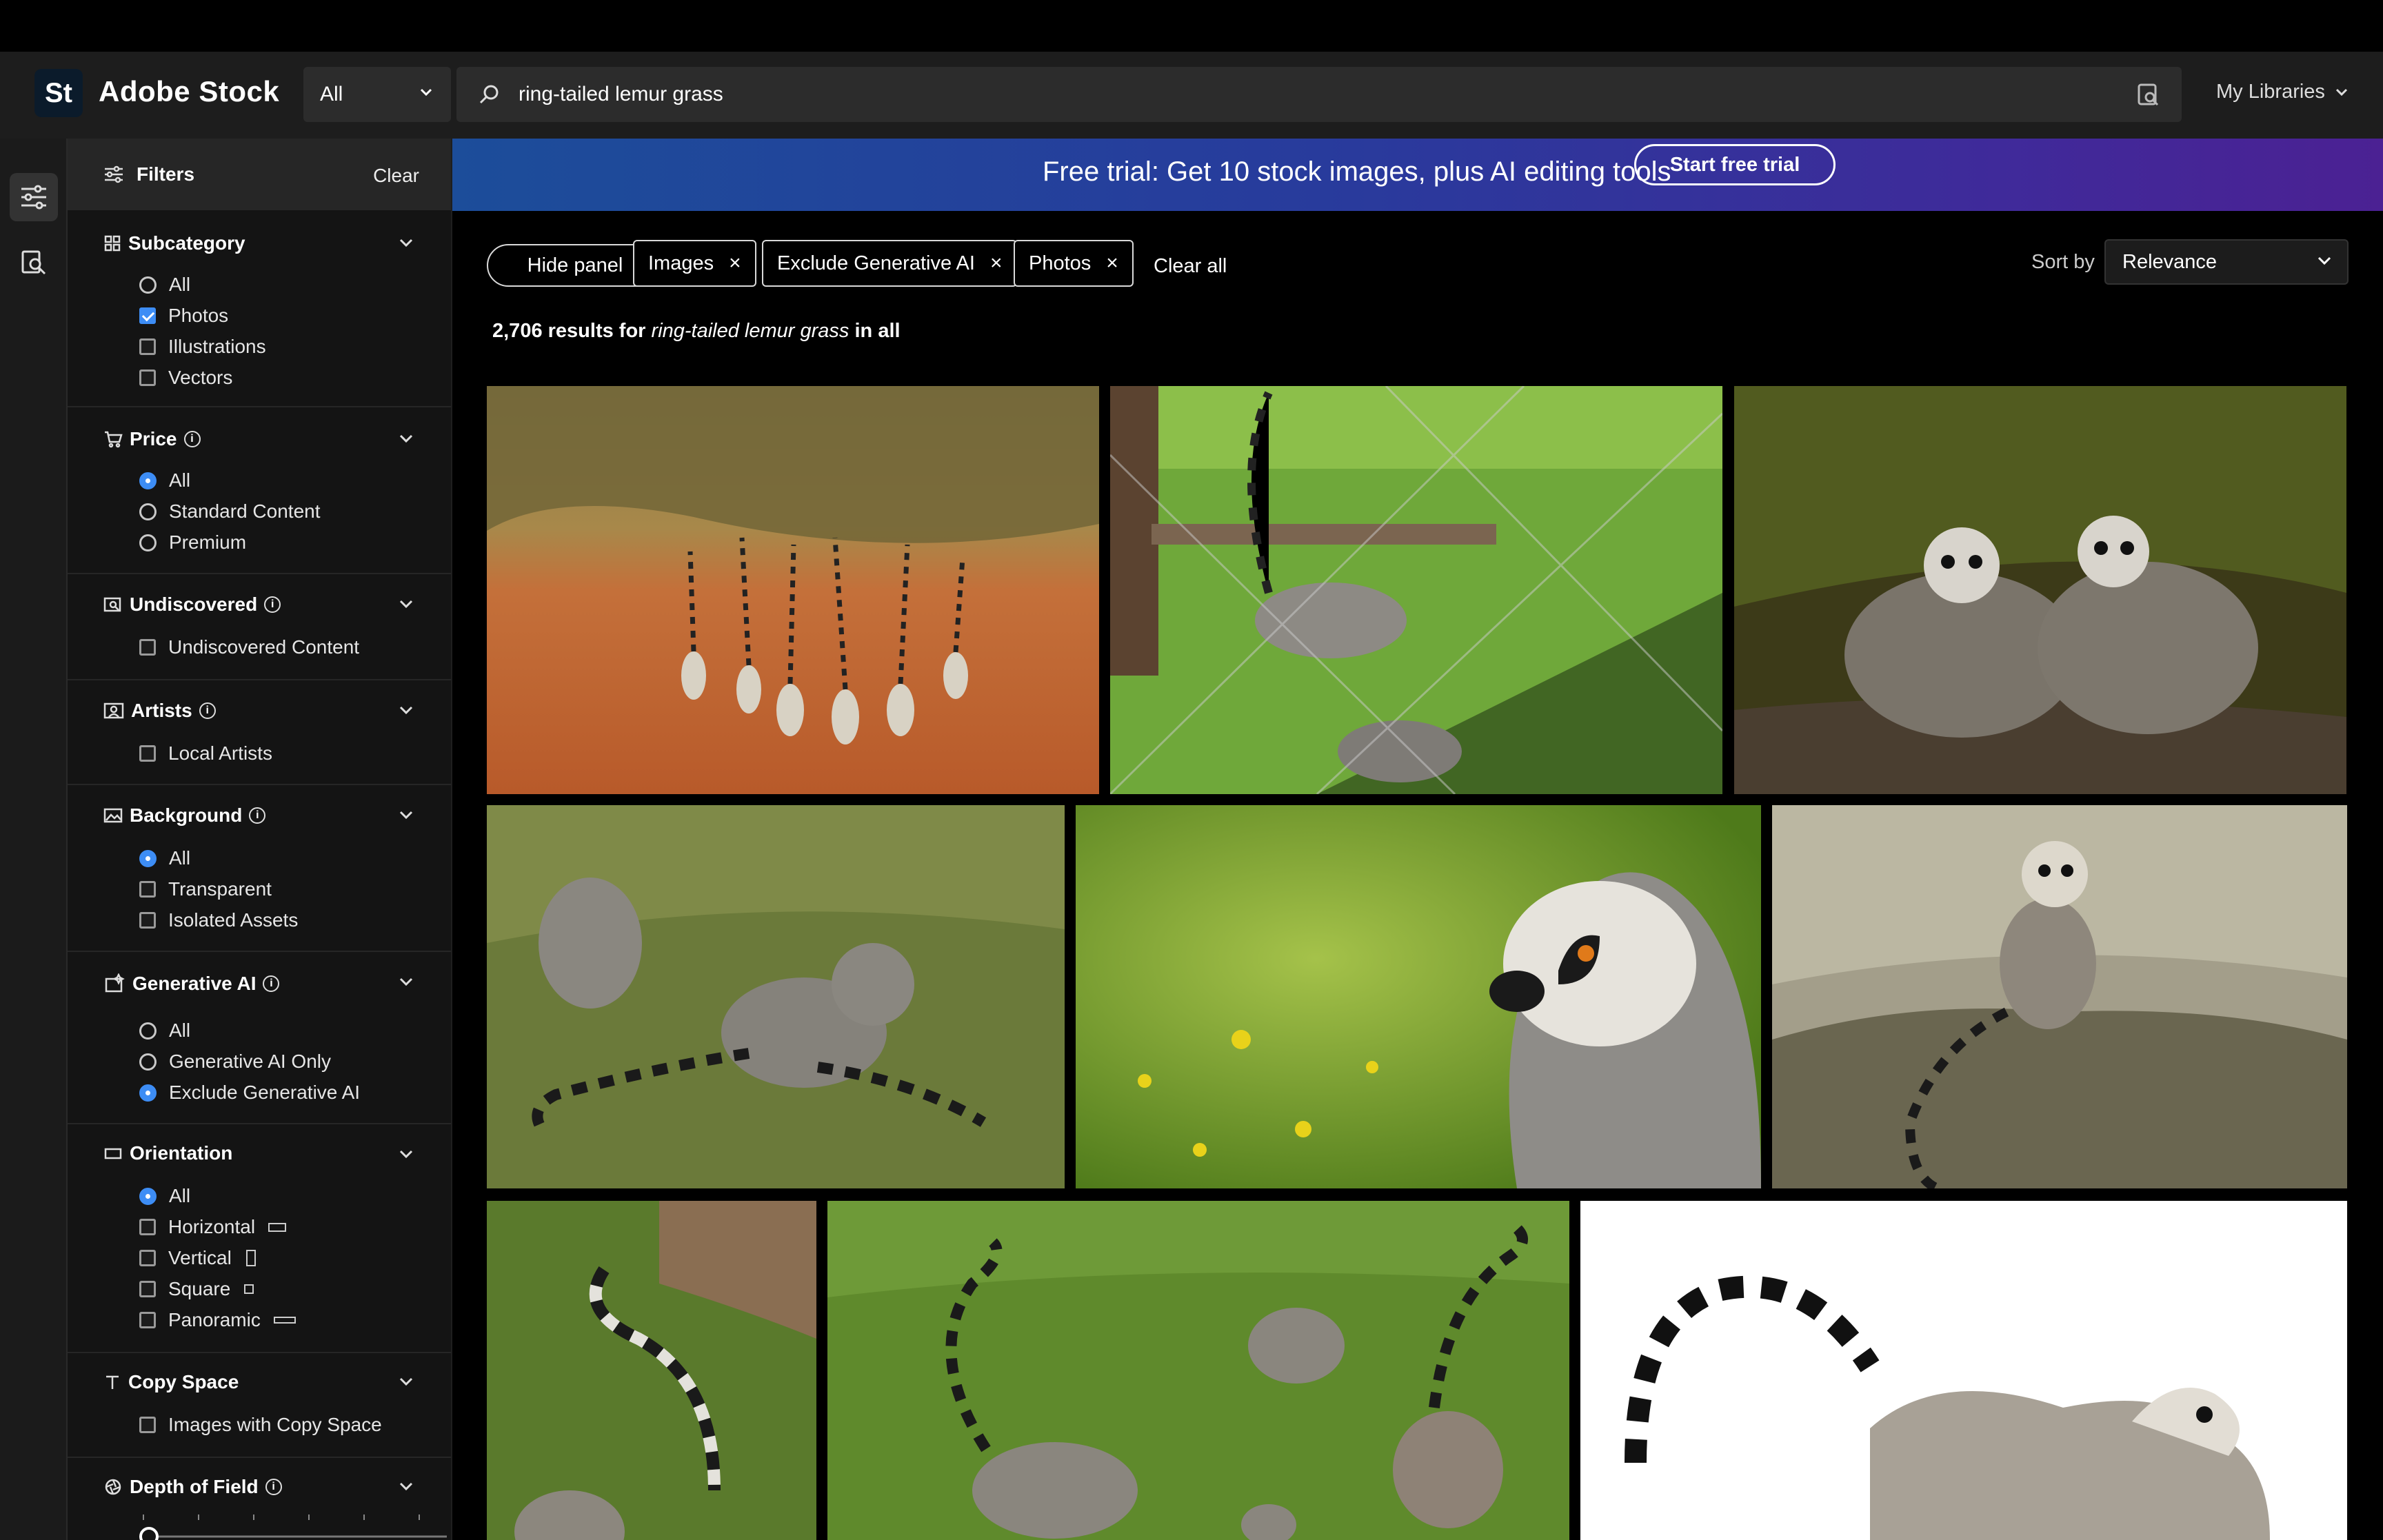  Describe the element at coordinates (2148, 95) in the screenshot. I see `visual-search-icon` at that location.